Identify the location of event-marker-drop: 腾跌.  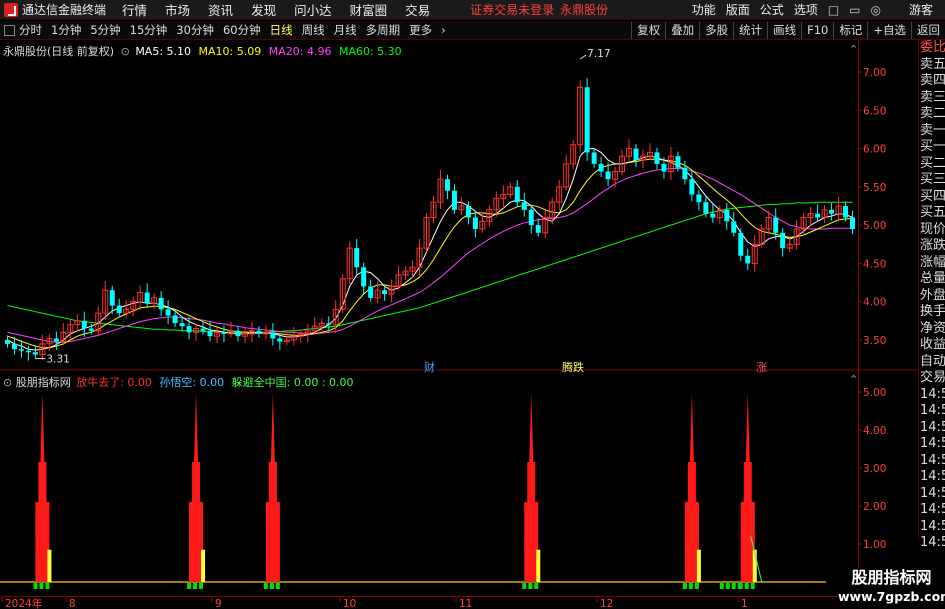
(573, 367).